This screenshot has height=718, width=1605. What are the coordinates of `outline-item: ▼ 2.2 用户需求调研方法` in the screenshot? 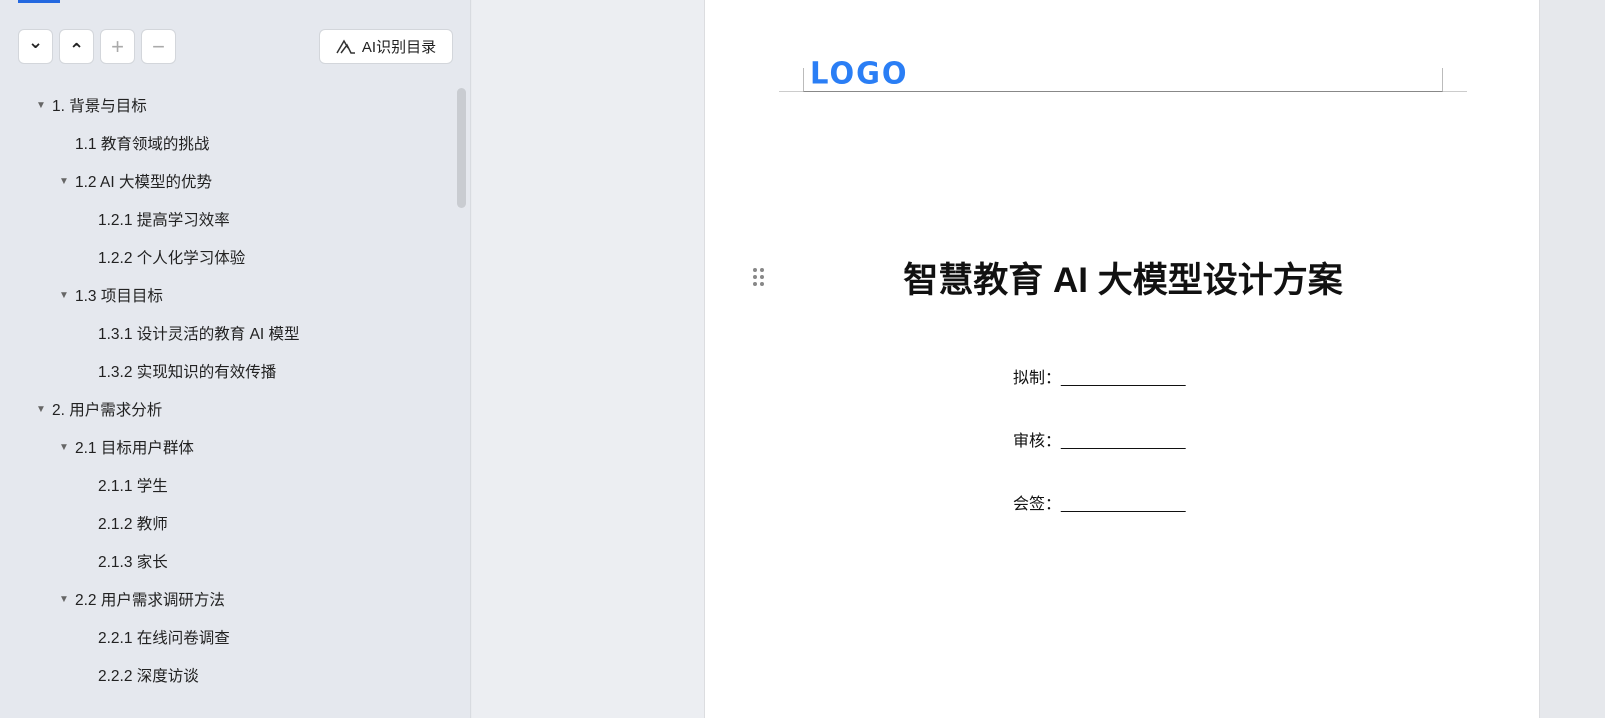 It's located at (142, 599).